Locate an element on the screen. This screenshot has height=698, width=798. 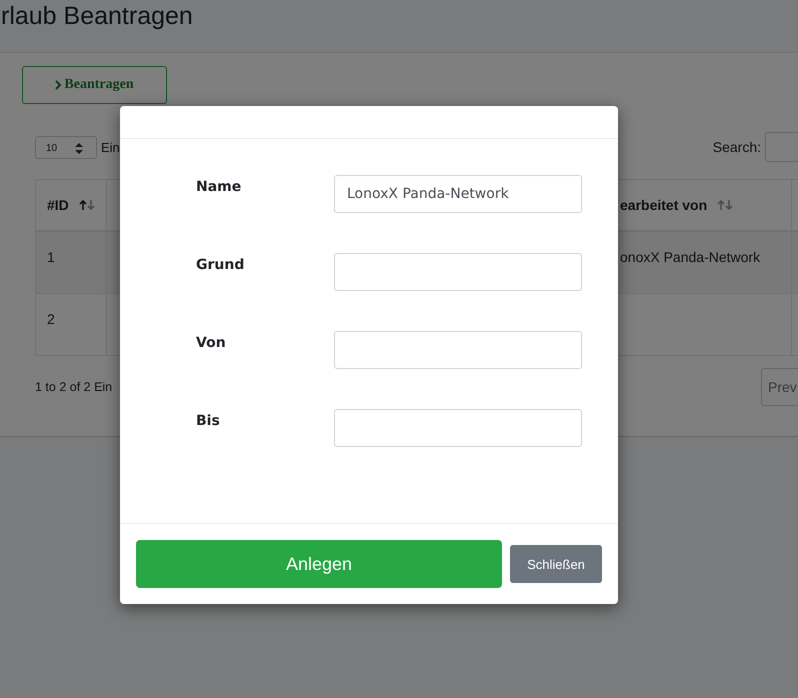
field-label: Von is located at coordinates (211, 342).